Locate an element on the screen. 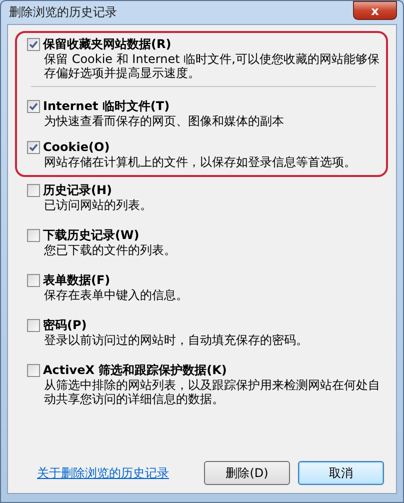 The height and width of the screenshot is (503, 404). option-label: 下载历史记录(W) is located at coordinates (91, 235).